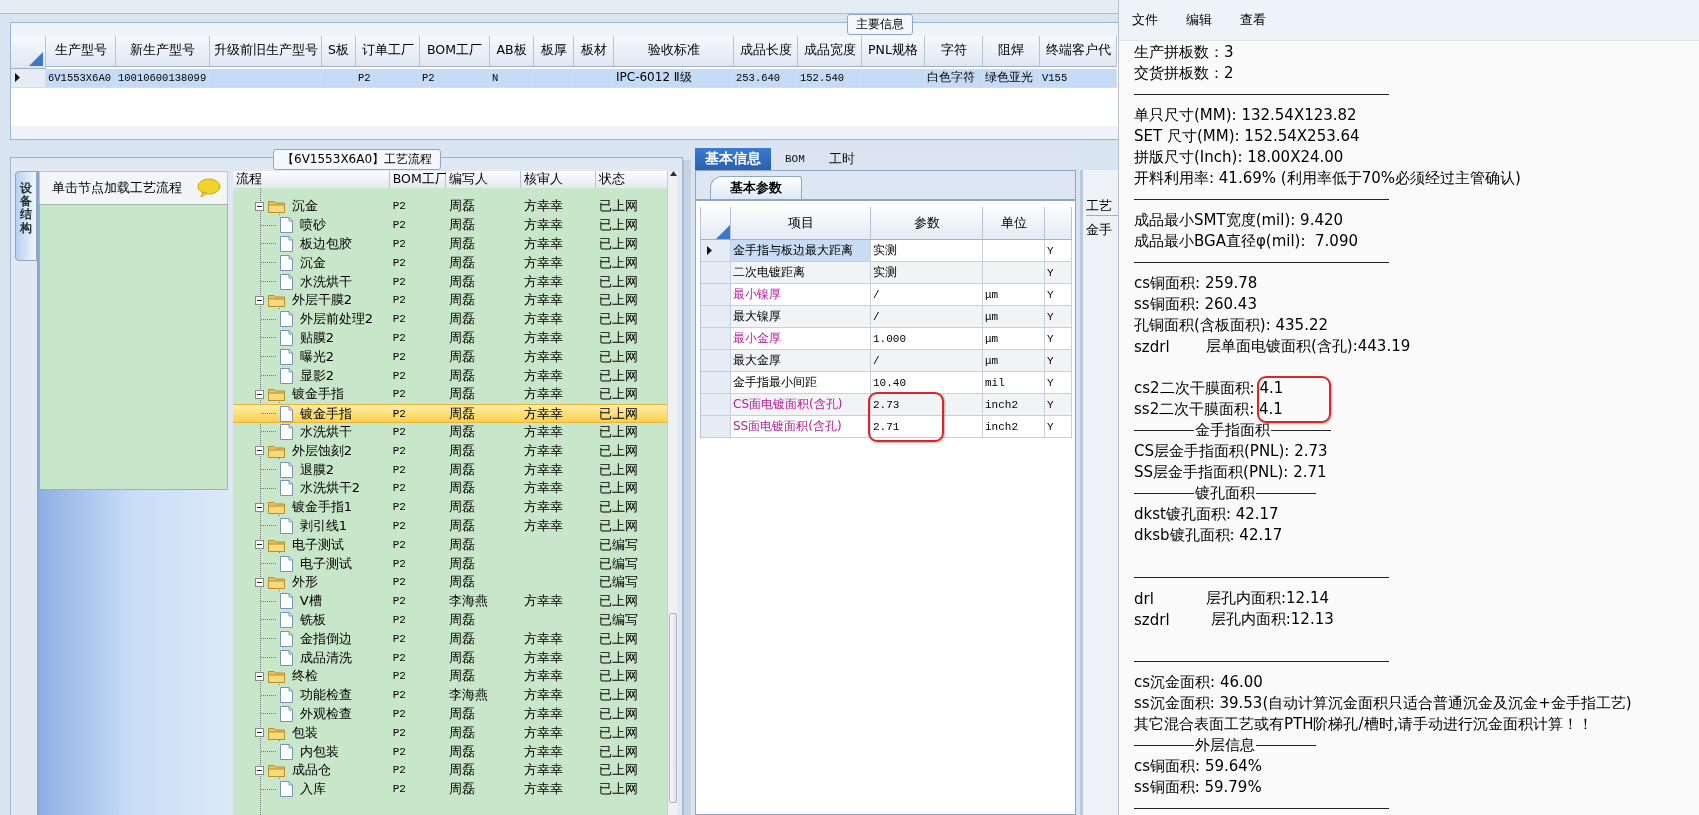  What do you see at coordinates (324, 244) in the screenshot?
I see `tree-node-label: 板边包胶` at bounding box center [324, 244].